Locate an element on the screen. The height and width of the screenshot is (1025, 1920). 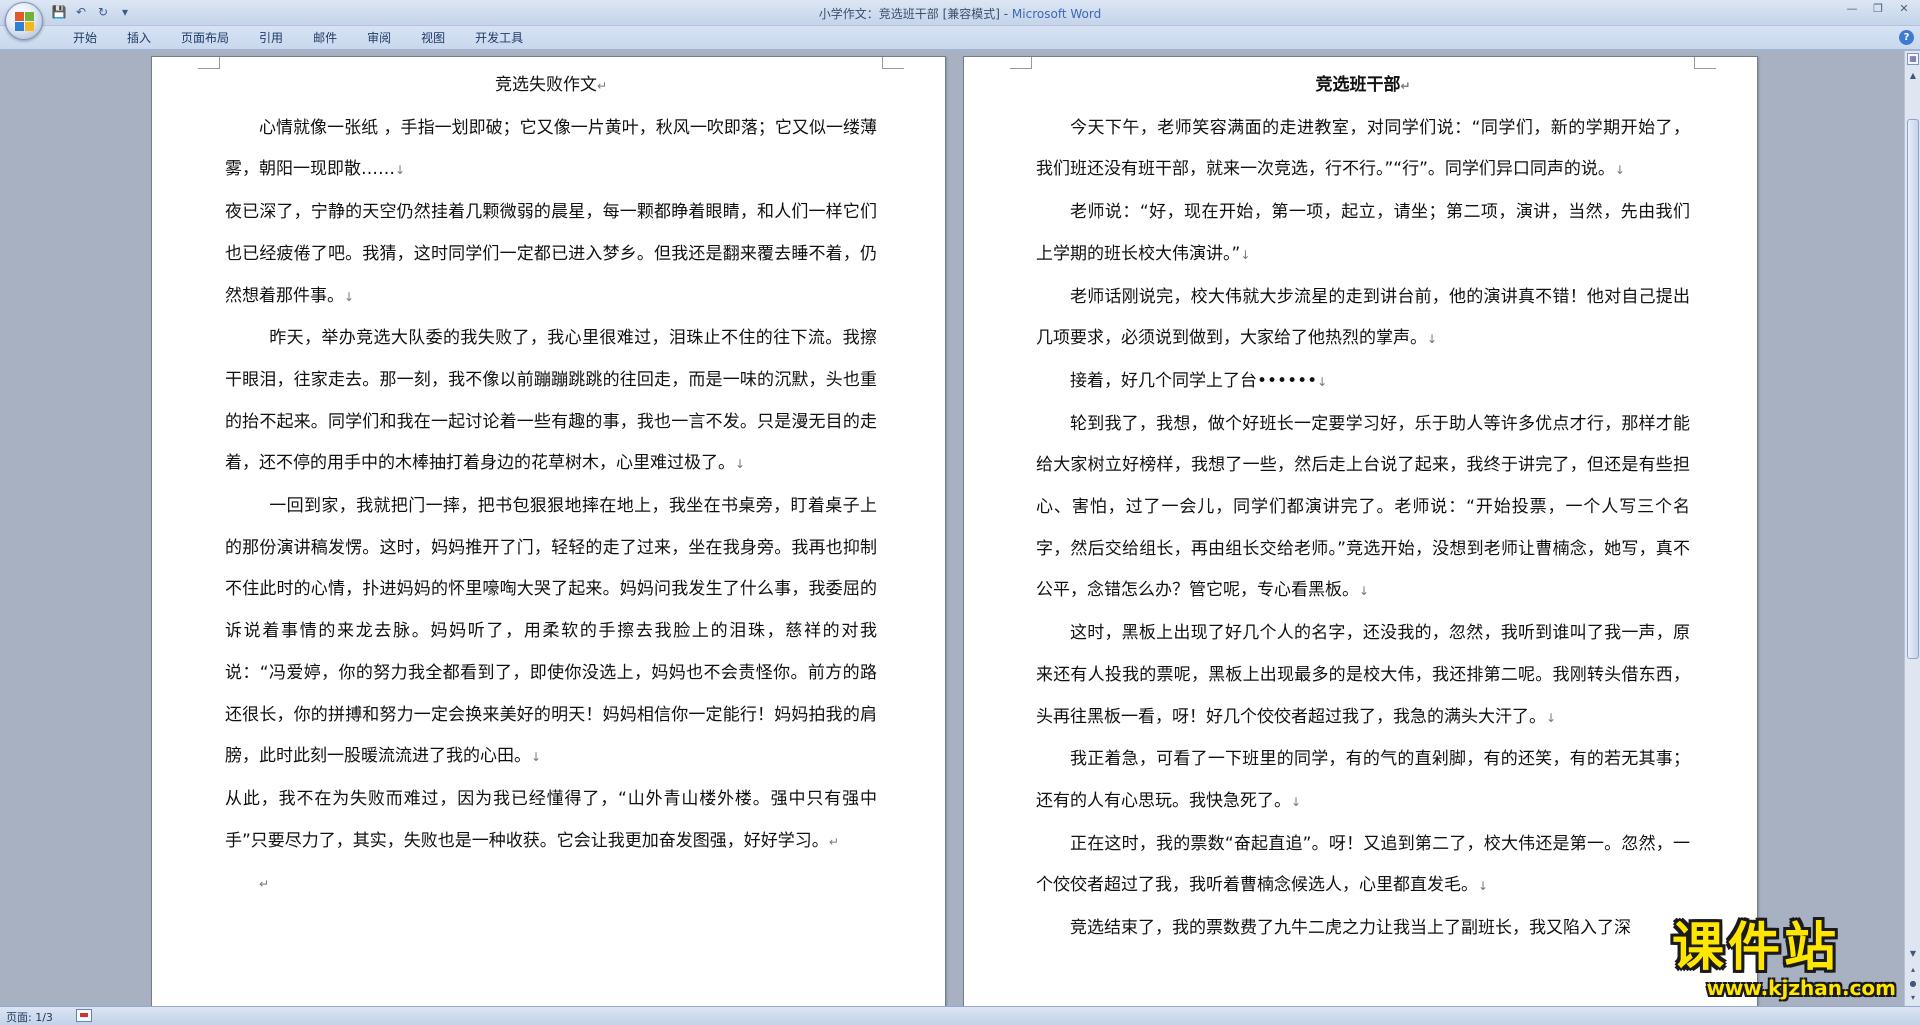
tab-home: 开始 is located at coordinates (85, 38).